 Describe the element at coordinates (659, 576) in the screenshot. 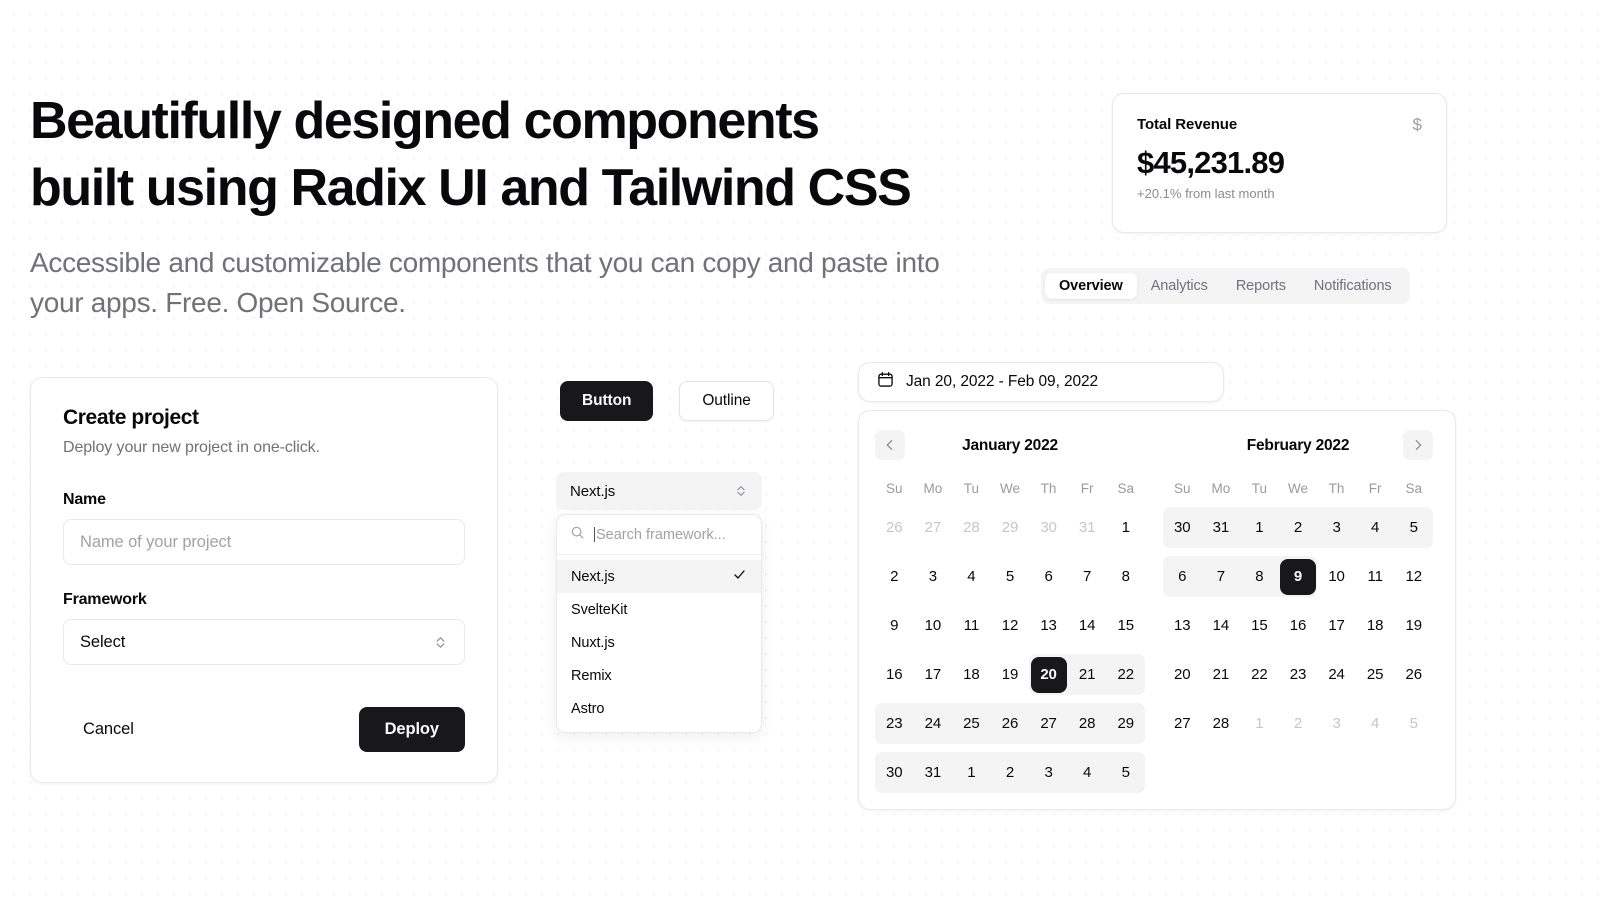

I see `combo-option-nextjs: Next.js` at that location.